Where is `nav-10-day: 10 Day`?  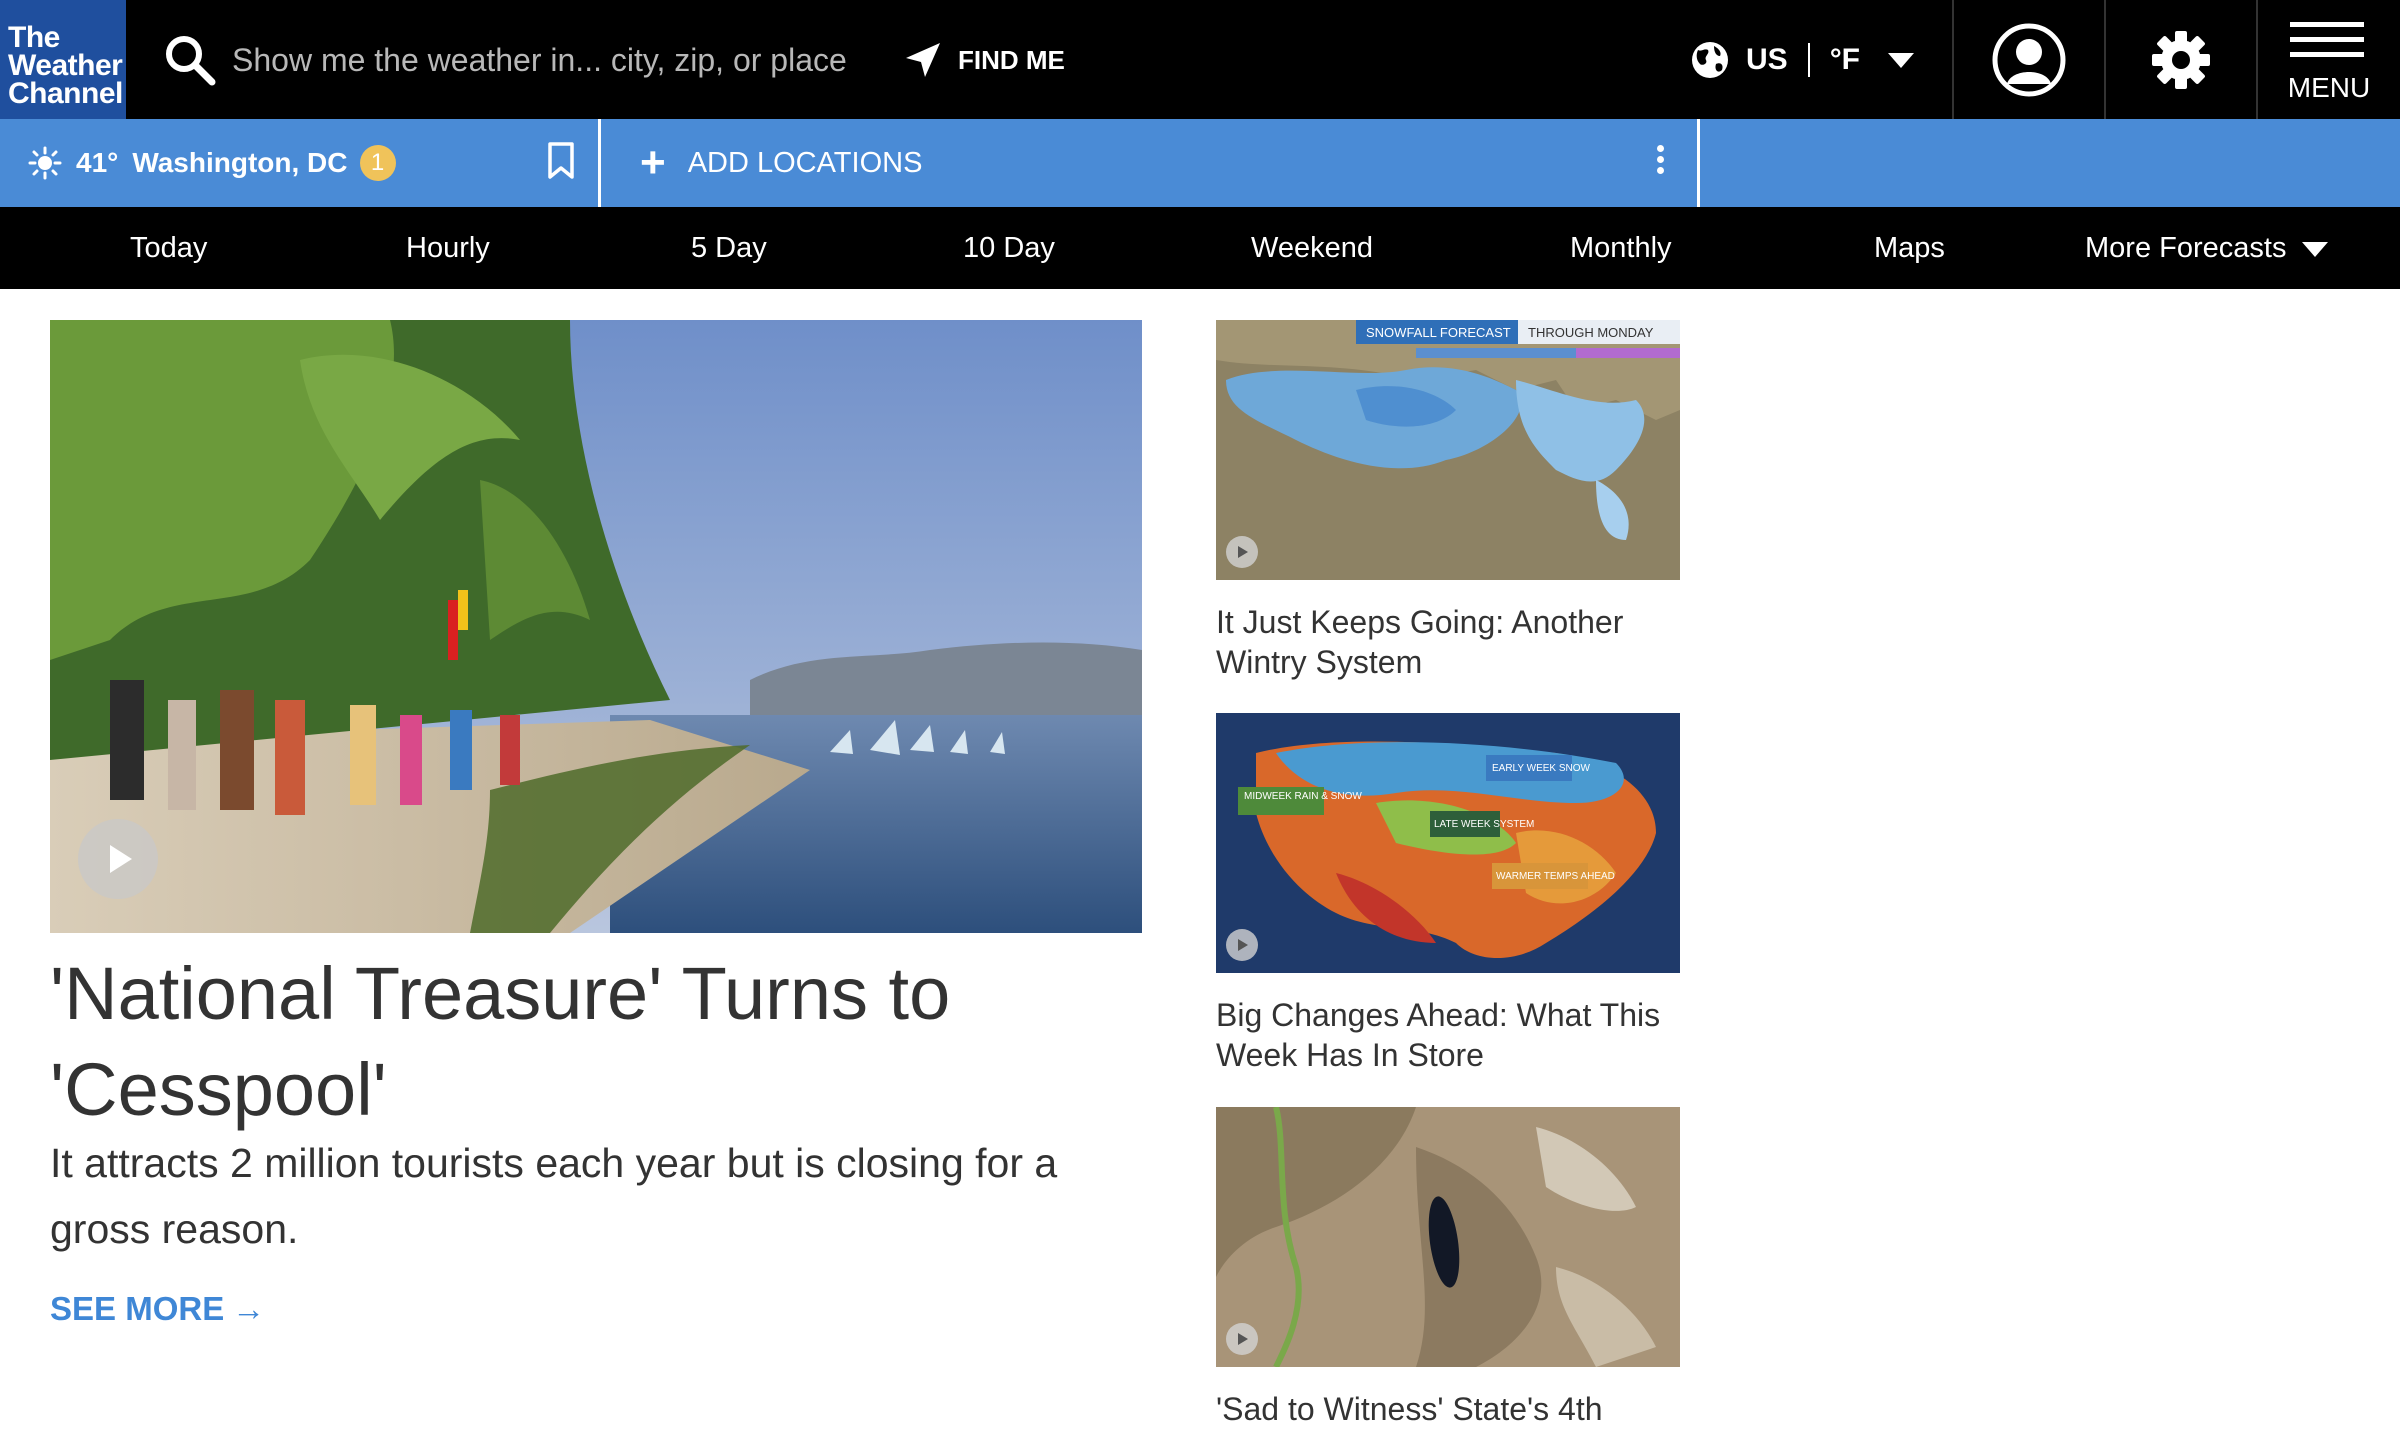
nav-10-day: 10 Day is located at coordinates (1009, 248).